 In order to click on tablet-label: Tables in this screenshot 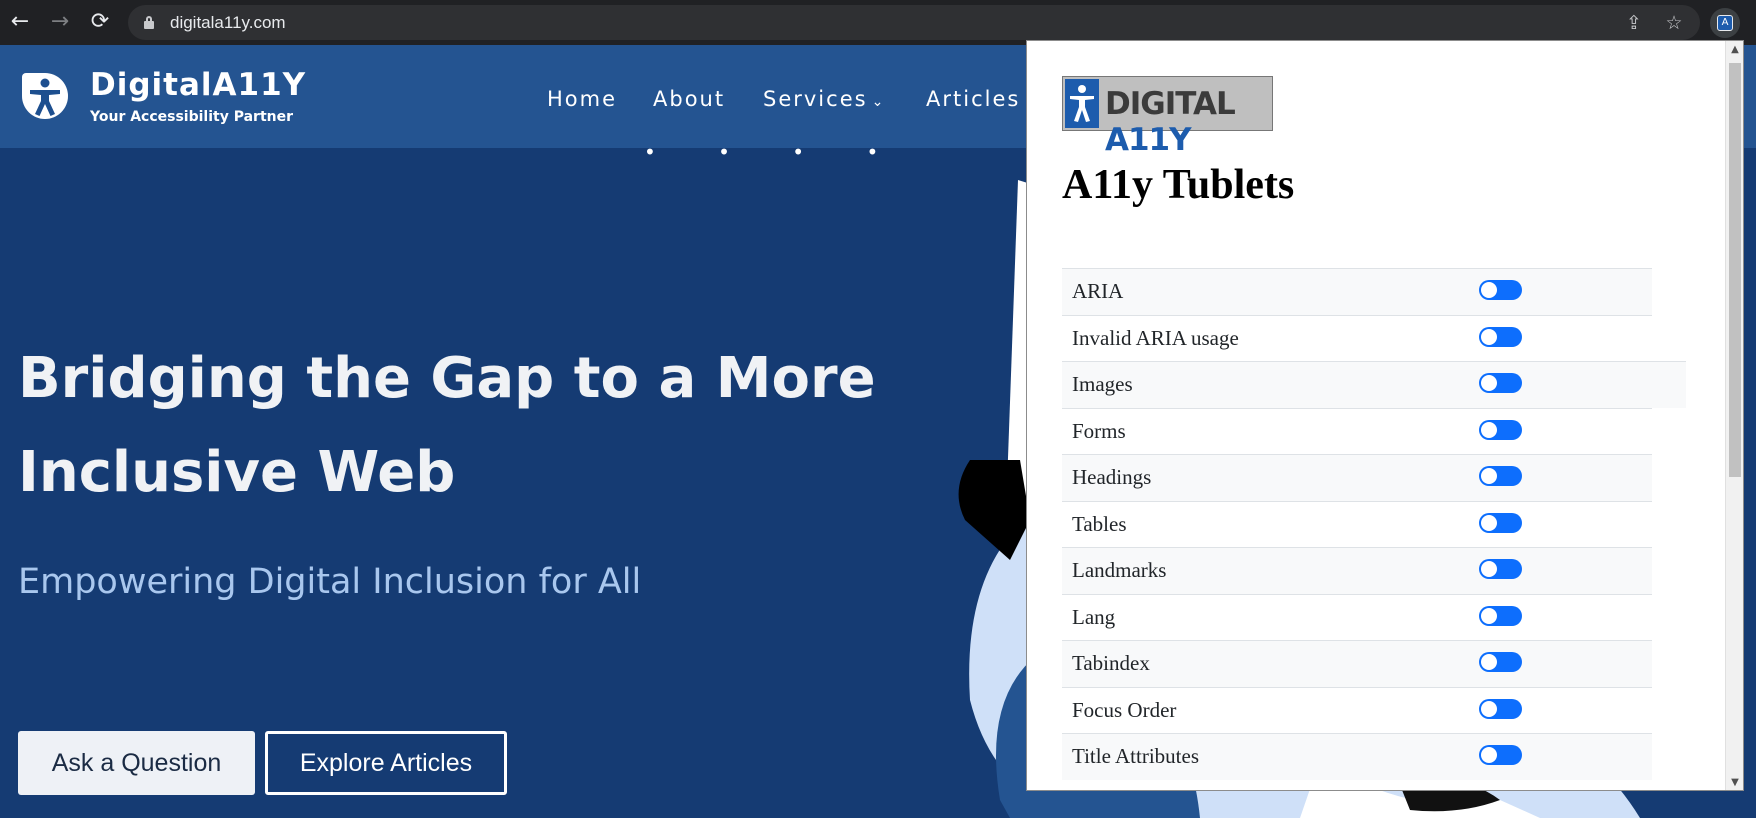, I will do `click(1099, 523)`.